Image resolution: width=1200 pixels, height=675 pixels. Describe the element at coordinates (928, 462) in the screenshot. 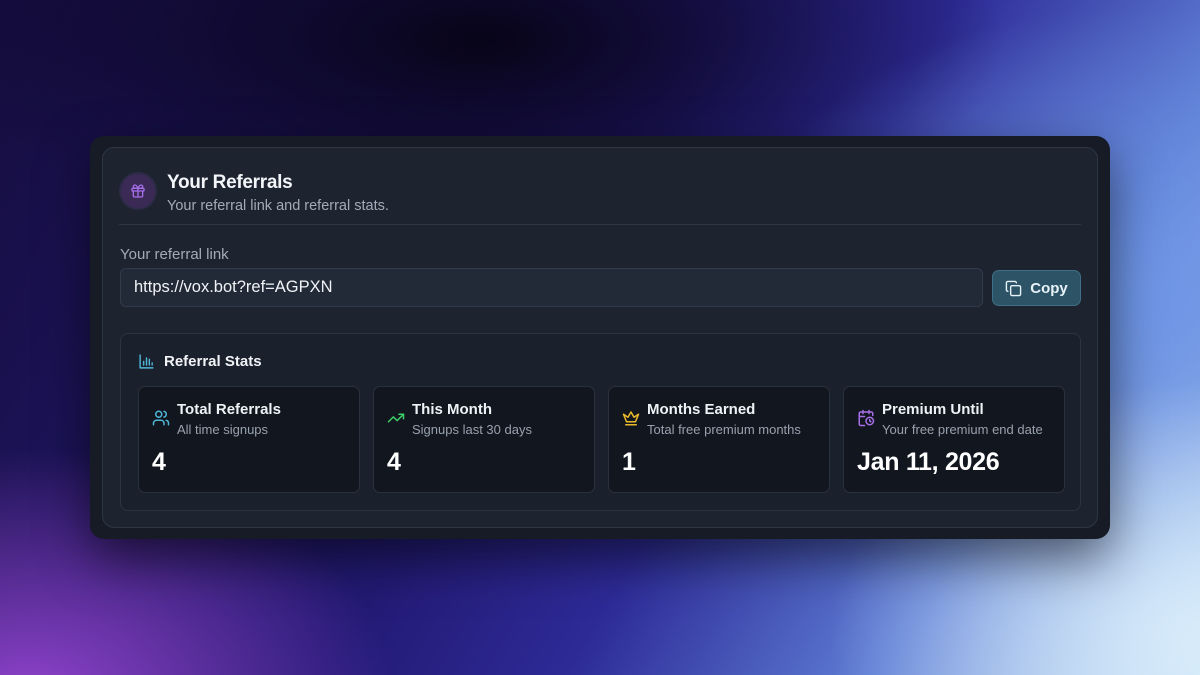

I see `stat-value: Jan 11, 2026` at that location.